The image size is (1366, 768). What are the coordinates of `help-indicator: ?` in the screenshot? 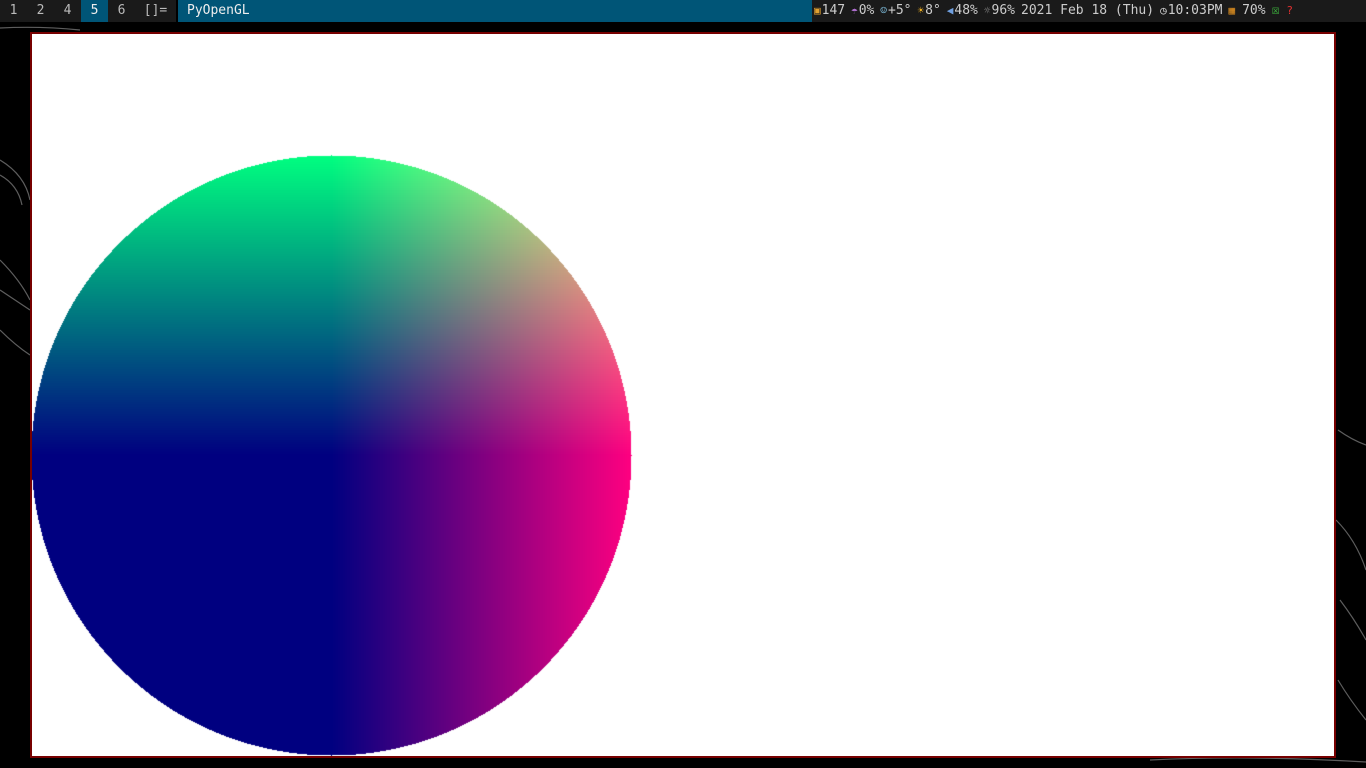 It's located at (1290, 11).